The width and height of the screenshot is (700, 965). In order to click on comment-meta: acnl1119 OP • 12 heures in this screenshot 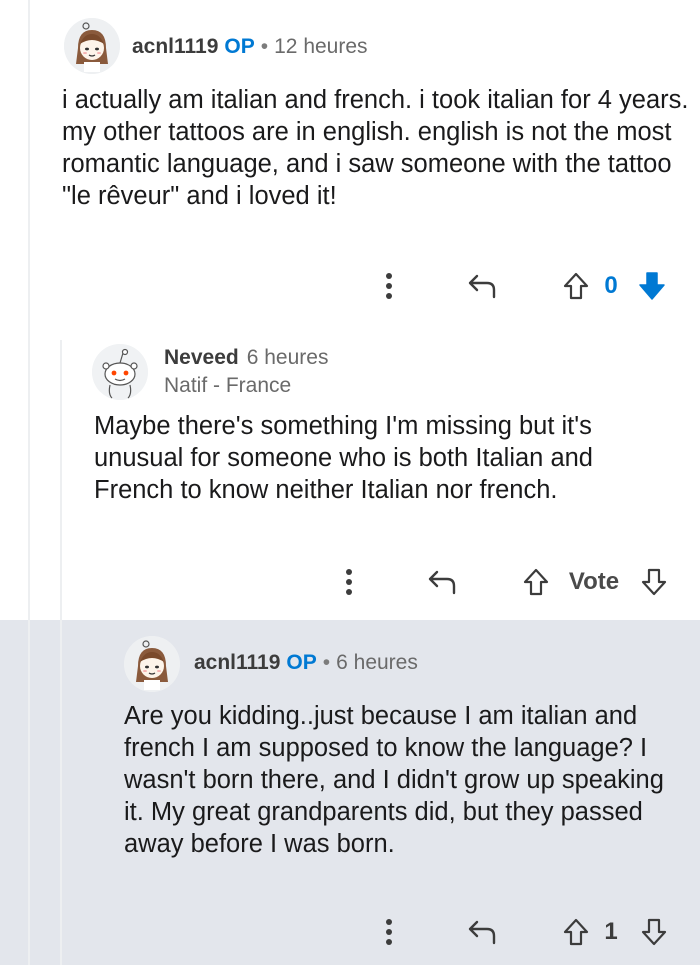, I will do `click(250, 47)`.